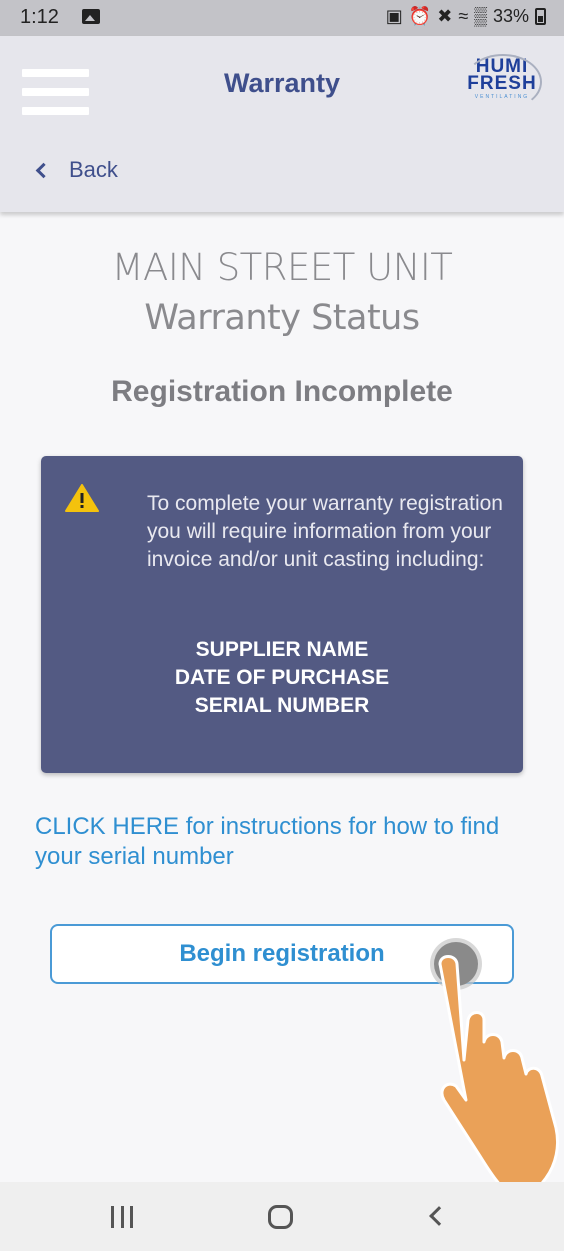  What do you see at coordinates (540, 16) in the screenshot?
I see `battery-icon` at bounding box center [540, 16].